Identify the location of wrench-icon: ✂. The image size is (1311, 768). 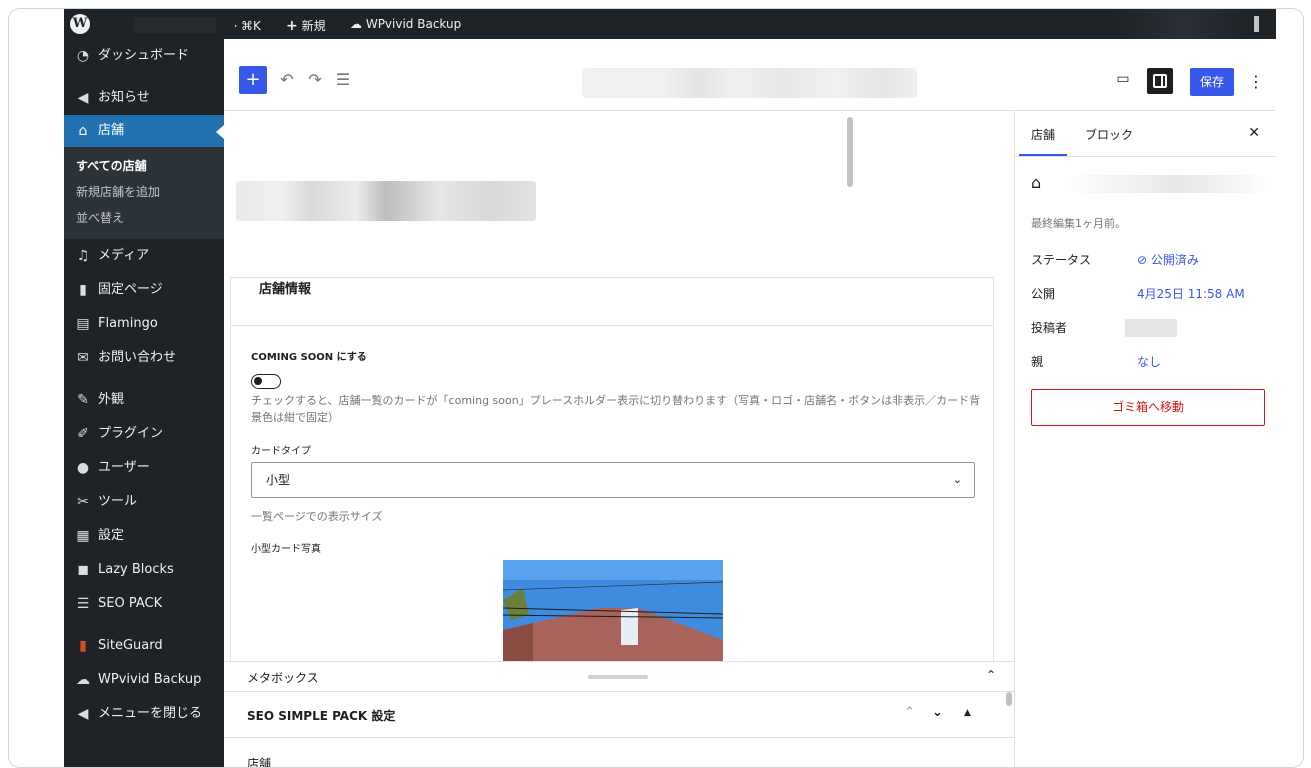
(83, 502).